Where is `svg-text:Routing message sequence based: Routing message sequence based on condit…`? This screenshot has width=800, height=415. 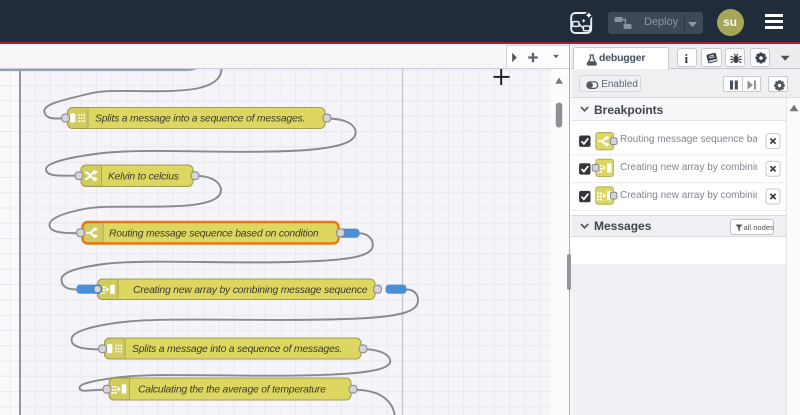 svg-text:Routing message sequence based: Routing message sequence based on condit… is located at coordinates (214, 233).